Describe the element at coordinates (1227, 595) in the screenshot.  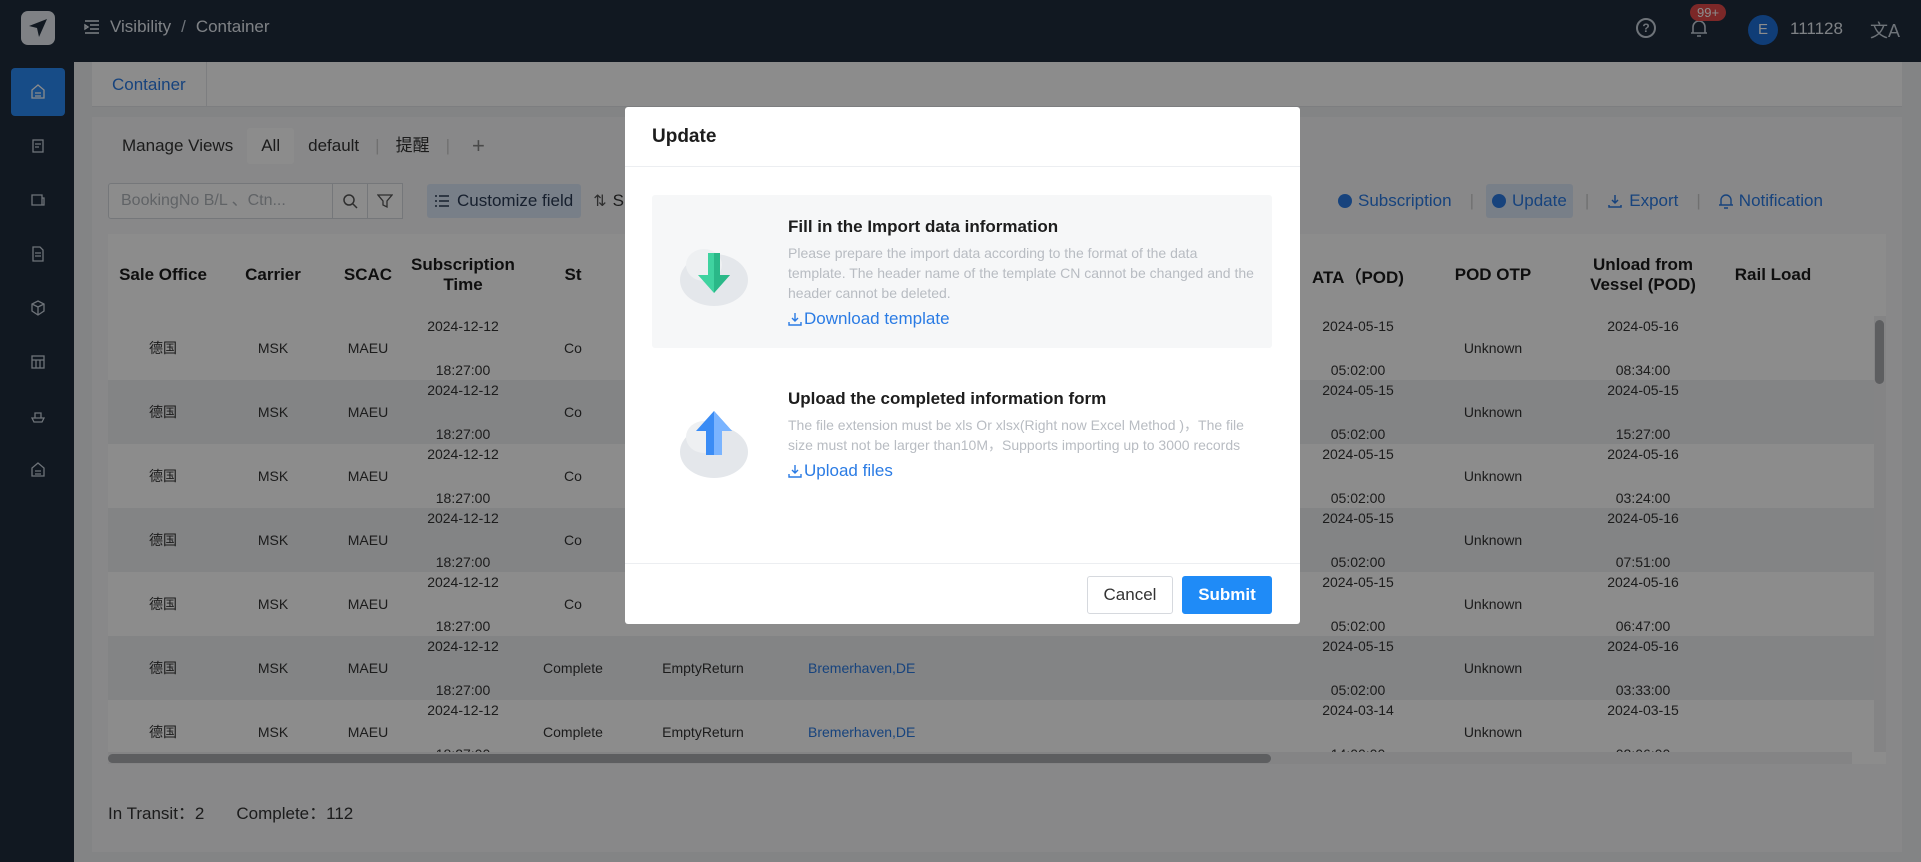
I see `submit-button: Submit` at that location.